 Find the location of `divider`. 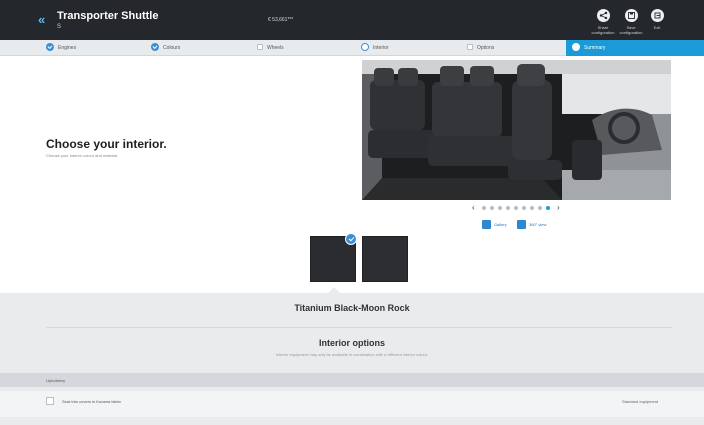

divider is located at coordinates (359, 327).